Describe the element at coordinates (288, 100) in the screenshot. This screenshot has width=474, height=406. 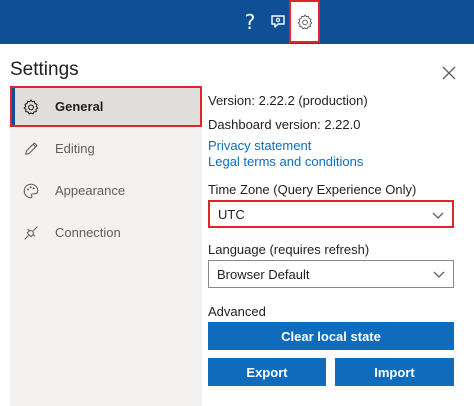
I see `version-text: Version: 2.22.2 (production)` at that location.